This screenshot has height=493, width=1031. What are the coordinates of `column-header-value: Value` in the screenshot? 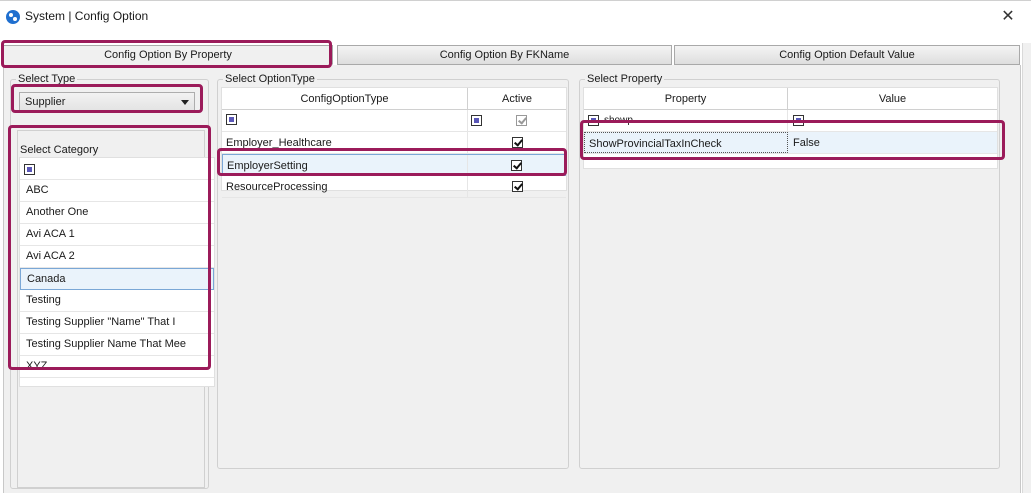 It's located at (892, 98).